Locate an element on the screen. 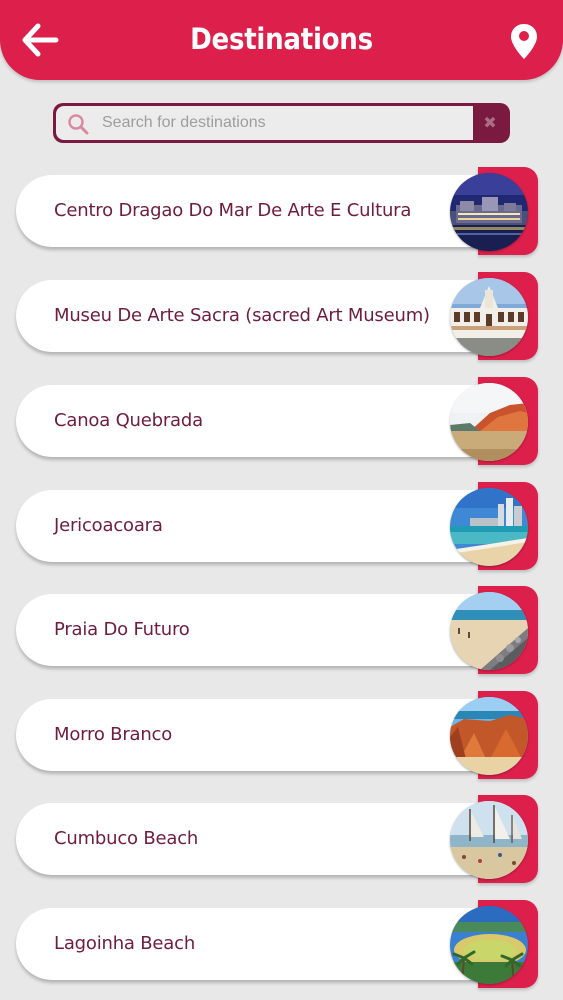 The image size is (563, 1000). palm-lagoon-photo is located at coordinates (489, 945).